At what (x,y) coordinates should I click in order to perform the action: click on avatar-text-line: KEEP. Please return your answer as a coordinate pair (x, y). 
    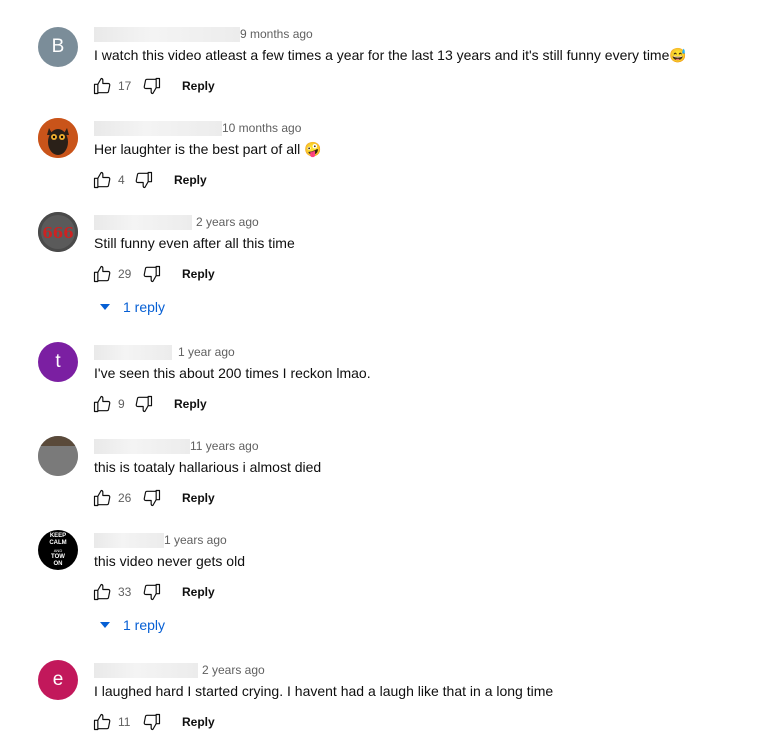
    Looking at the image, I should click on (58, 535).